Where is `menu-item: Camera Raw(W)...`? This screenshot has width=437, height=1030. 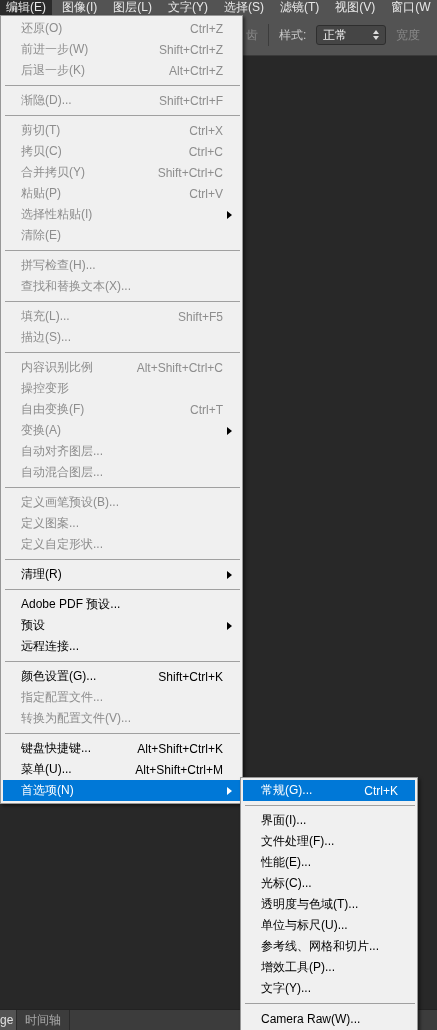
menu-item: Camera Raw(W)... is located at coordinates (329, 1018).